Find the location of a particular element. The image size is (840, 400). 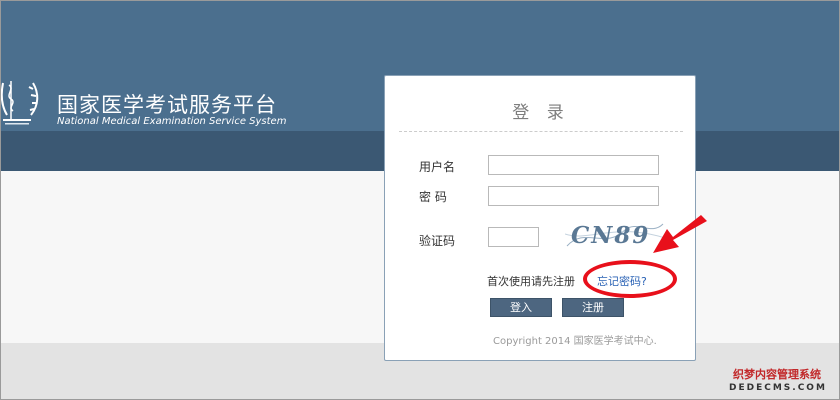

captcha-image: CN89 is located at coordinates (615, 234).